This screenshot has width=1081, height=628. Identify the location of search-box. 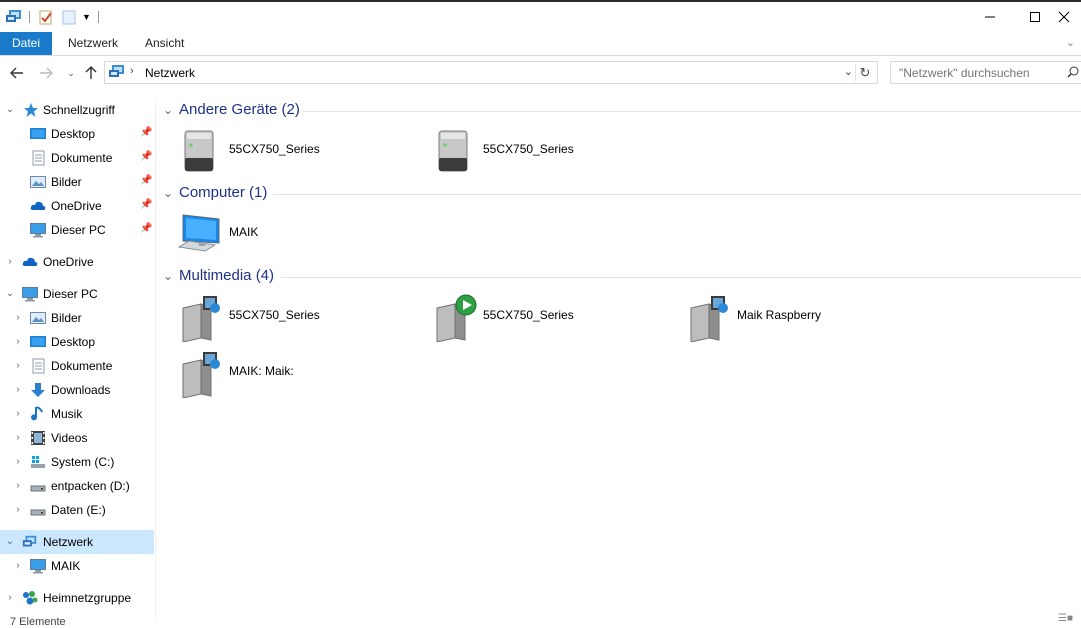
(985, 72).